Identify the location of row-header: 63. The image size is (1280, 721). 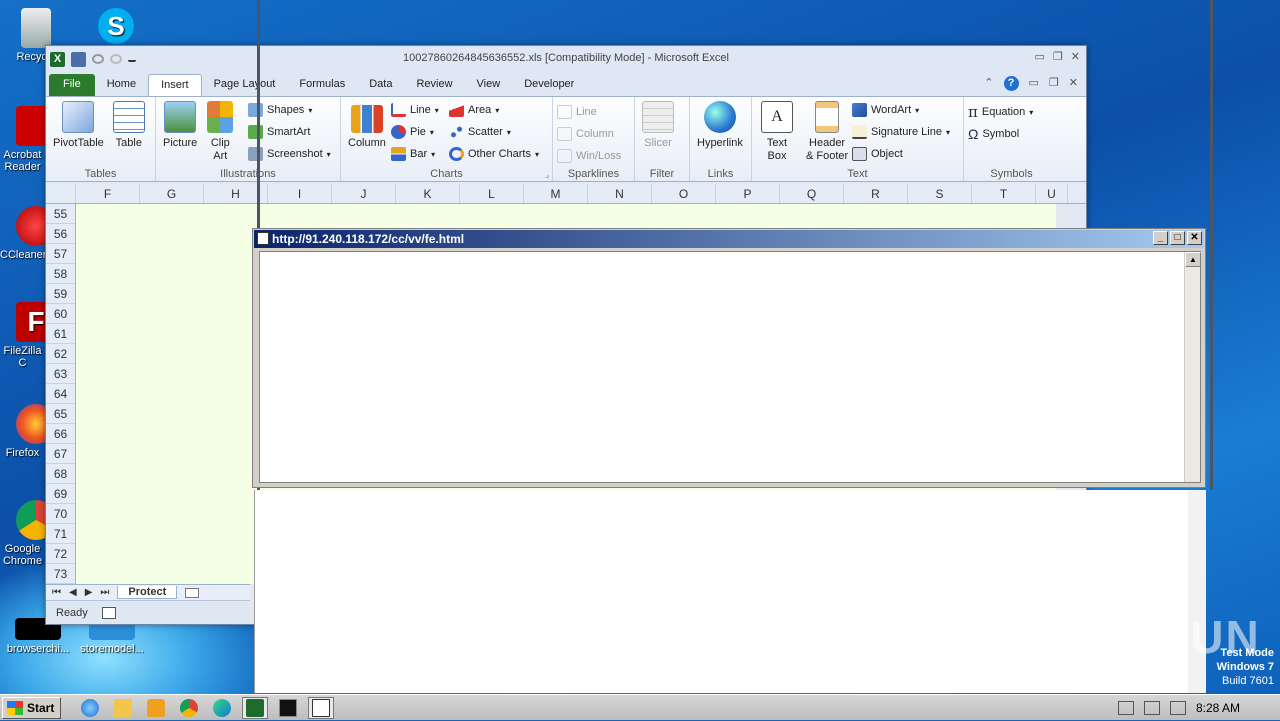
(60, 374).